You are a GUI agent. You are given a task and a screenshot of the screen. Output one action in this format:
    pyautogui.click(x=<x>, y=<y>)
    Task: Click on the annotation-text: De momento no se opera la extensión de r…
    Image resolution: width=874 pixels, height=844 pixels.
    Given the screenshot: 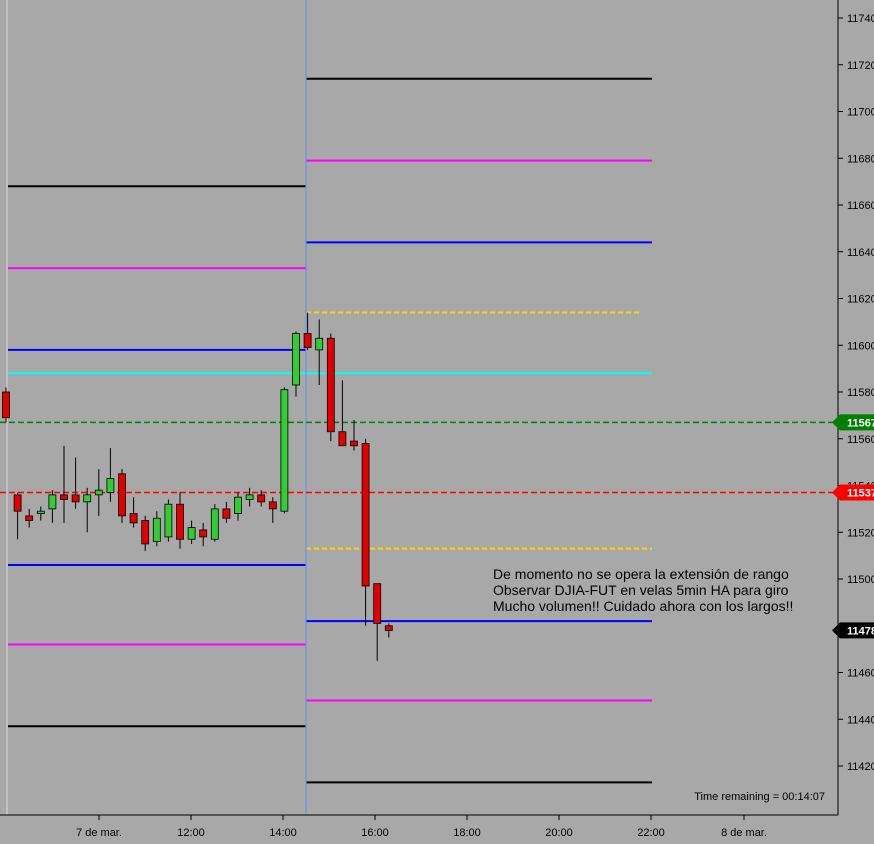 What is the action you would take?
    pyautogui.click(x=643, y=590)
    